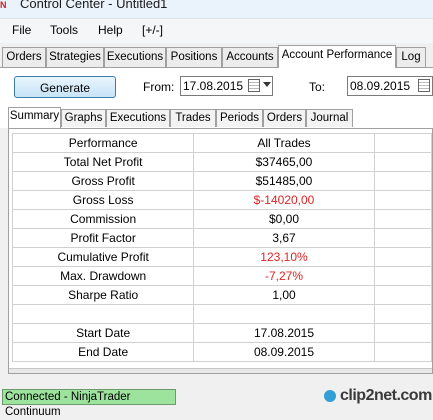  What do you see at coordinates (103, 276) in the screenshot?
I see `metric-label: Max. Drawdown` at bounding box center [103, 276].